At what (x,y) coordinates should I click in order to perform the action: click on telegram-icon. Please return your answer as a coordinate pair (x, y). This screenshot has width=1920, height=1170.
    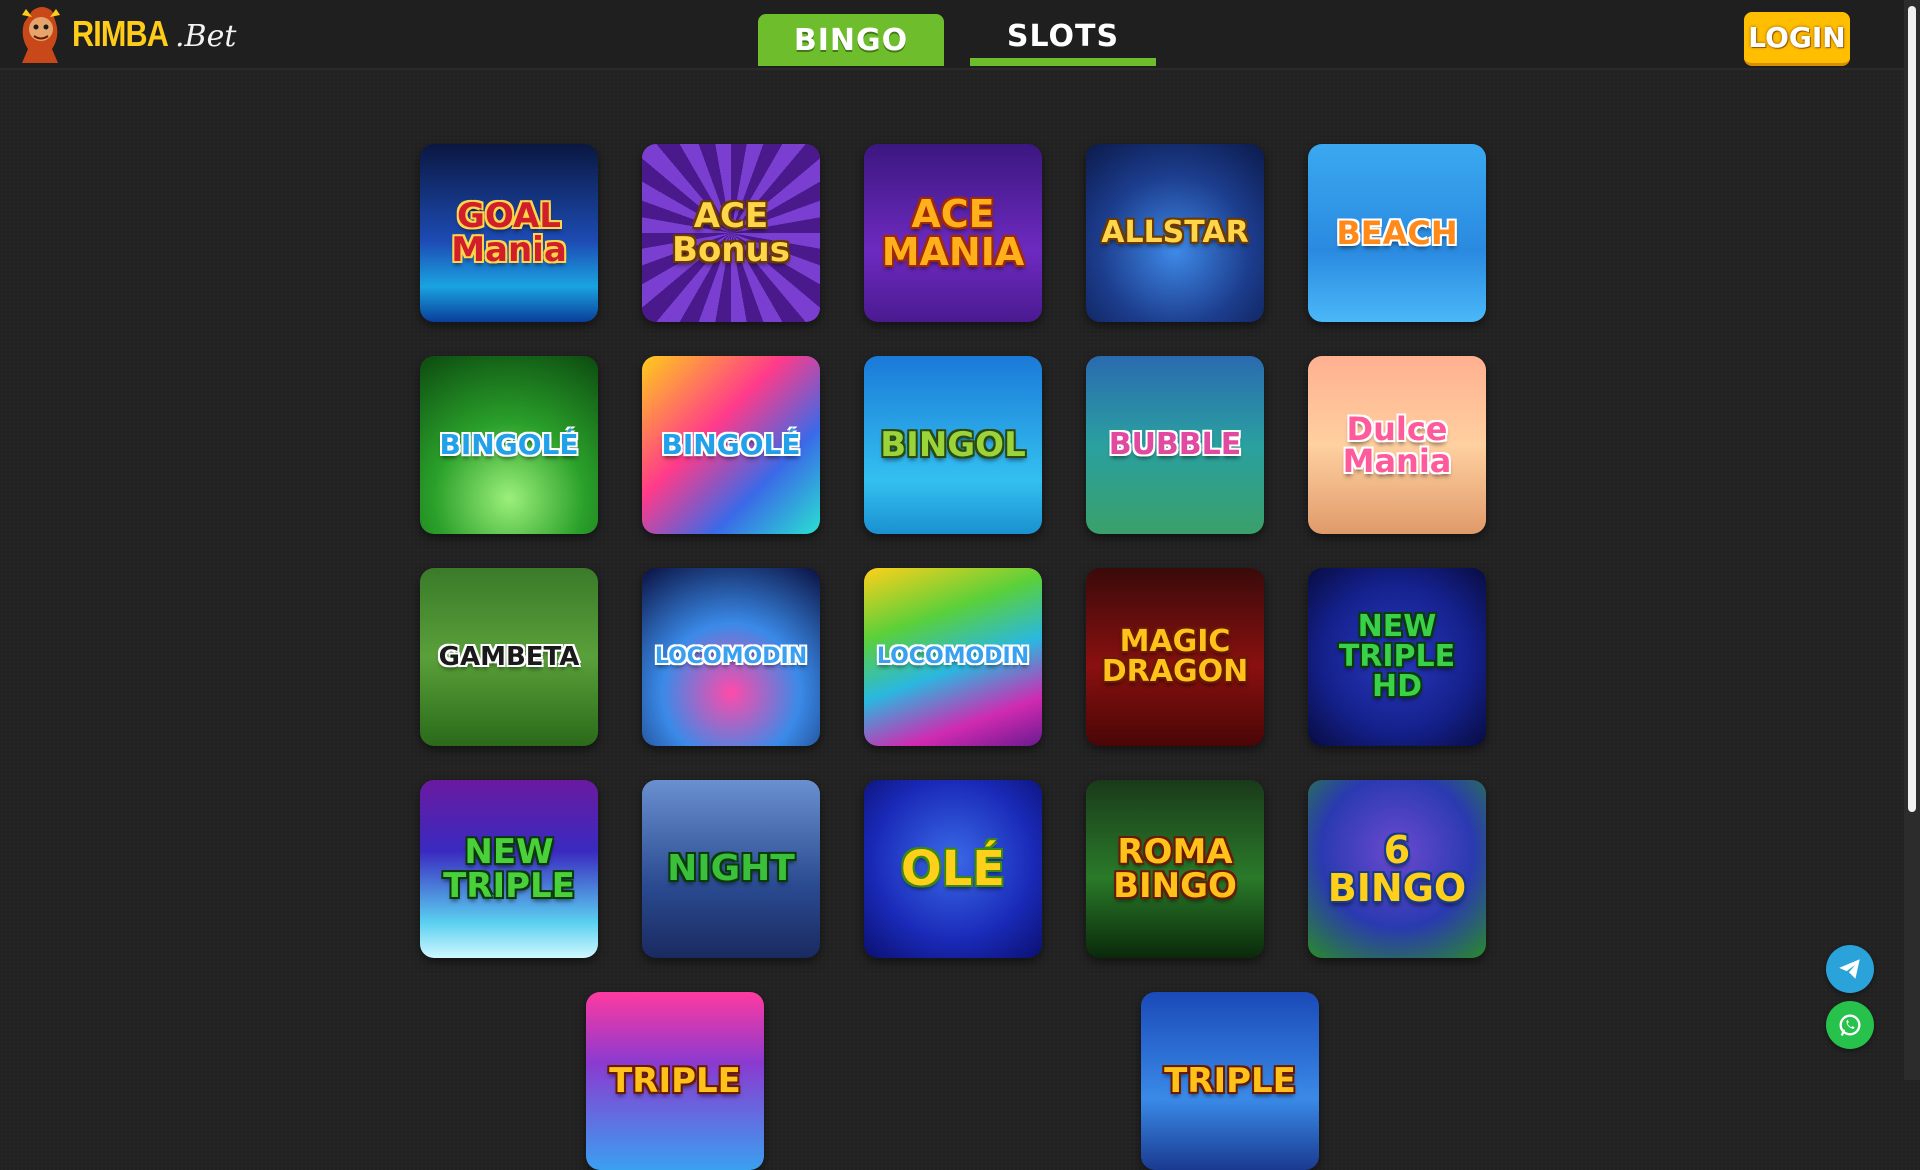
    Looking at the image, I should click on (1849, 969).